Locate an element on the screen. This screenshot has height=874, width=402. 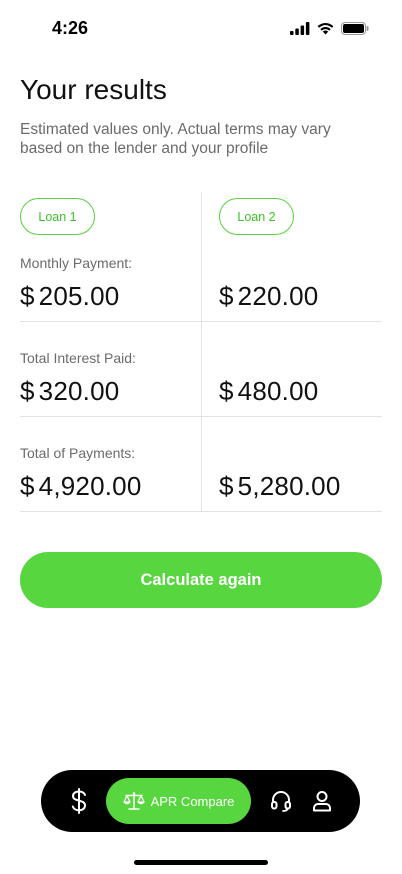
dollar-icon is located at coordinates (79, 801).